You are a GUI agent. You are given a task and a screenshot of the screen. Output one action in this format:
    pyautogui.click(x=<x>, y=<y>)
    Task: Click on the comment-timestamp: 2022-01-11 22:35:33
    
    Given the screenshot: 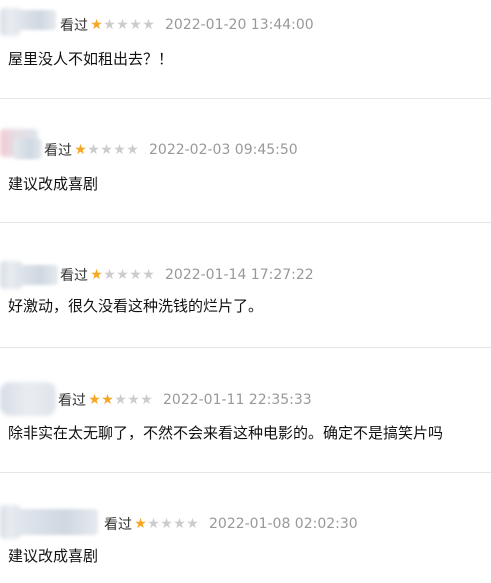 What is the action you would take?
    pyautogui.click(x=237, y=400)
    